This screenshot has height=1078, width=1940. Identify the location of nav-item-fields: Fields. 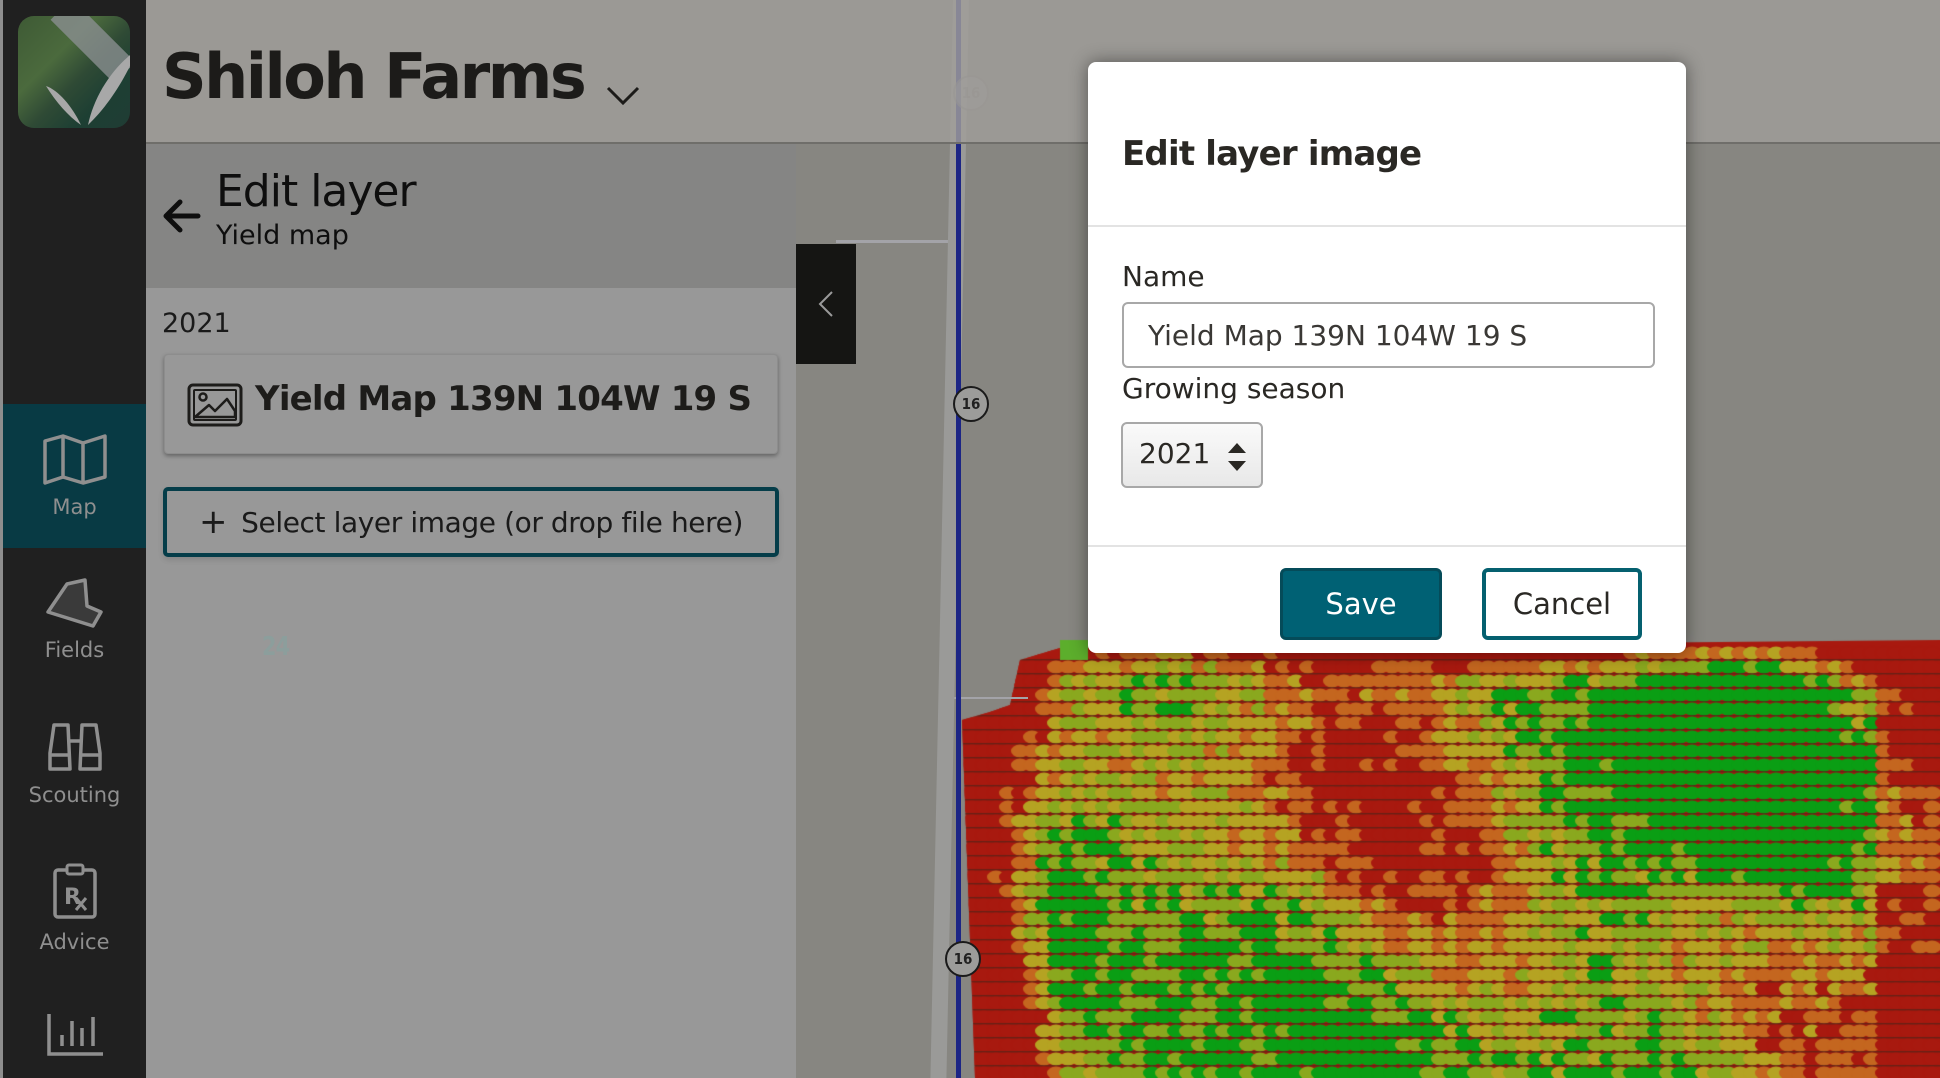
(74, 620).